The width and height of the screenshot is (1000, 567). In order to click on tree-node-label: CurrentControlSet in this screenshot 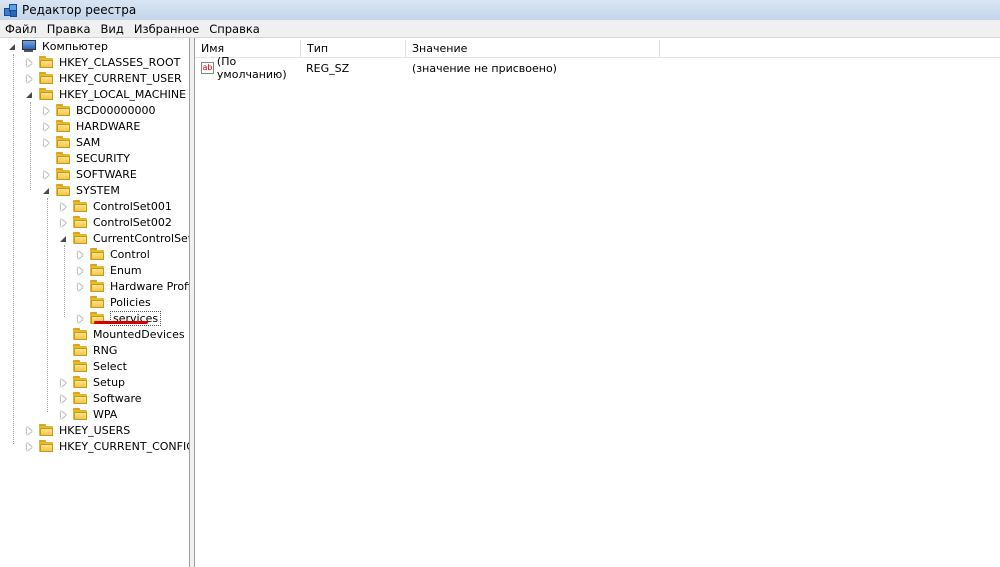, I will do `click(141, 238)`.